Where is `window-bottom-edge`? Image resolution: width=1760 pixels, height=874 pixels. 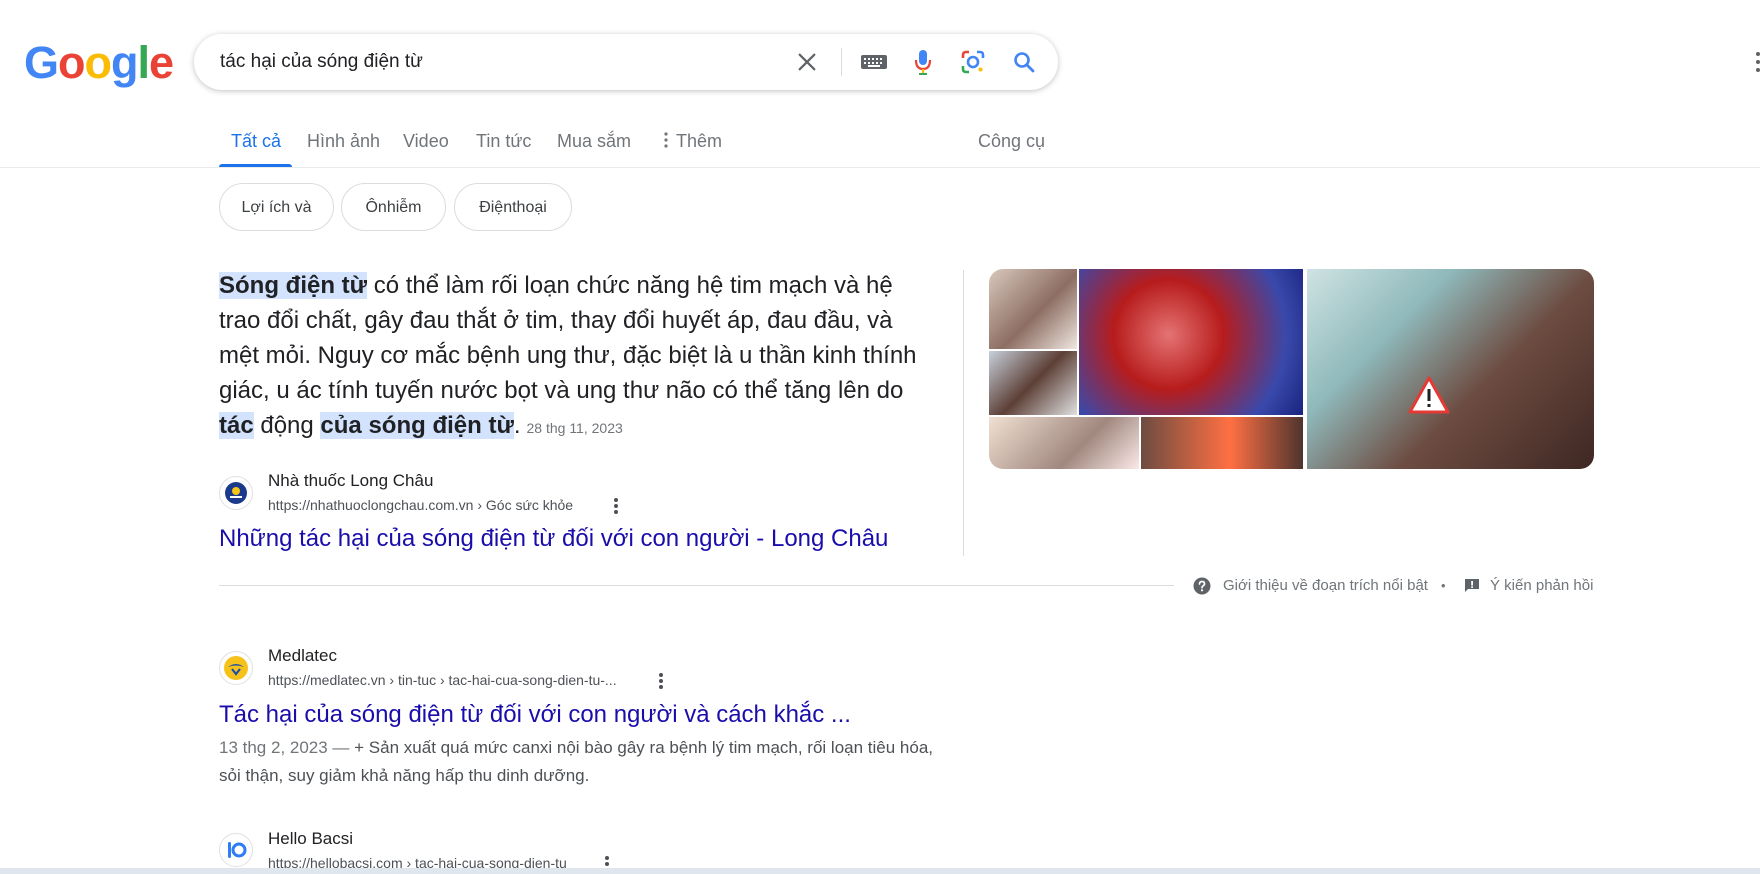 window-bottom-edge is located at coordinates (880, 871).